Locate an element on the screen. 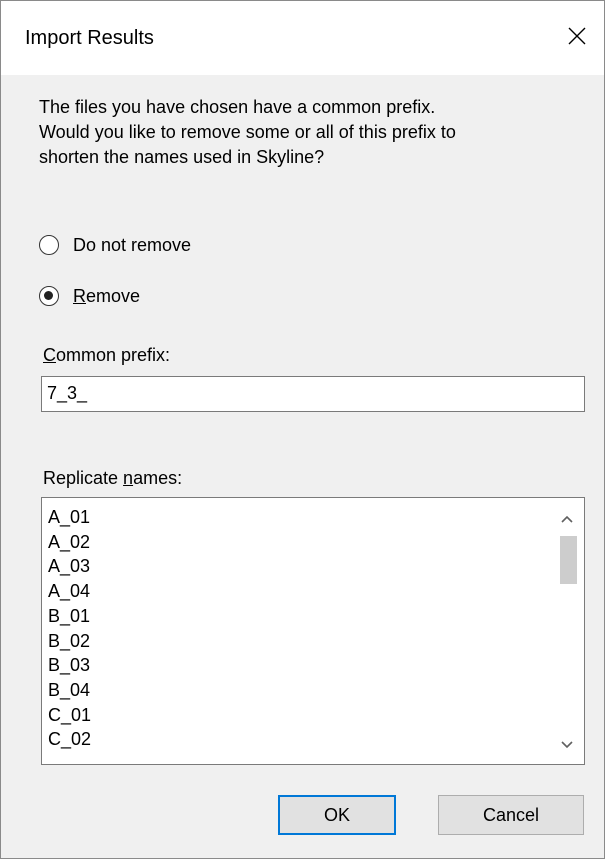 The width and height of the screenshot is (605, 859). vertical-scrollbar is located at coordinates (567, 631).